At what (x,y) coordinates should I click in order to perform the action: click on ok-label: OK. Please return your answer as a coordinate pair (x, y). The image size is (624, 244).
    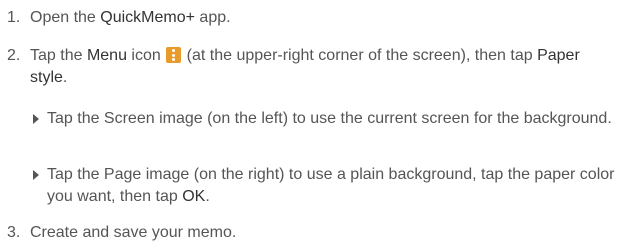
    Looking at the image, I should click on (194, 196).